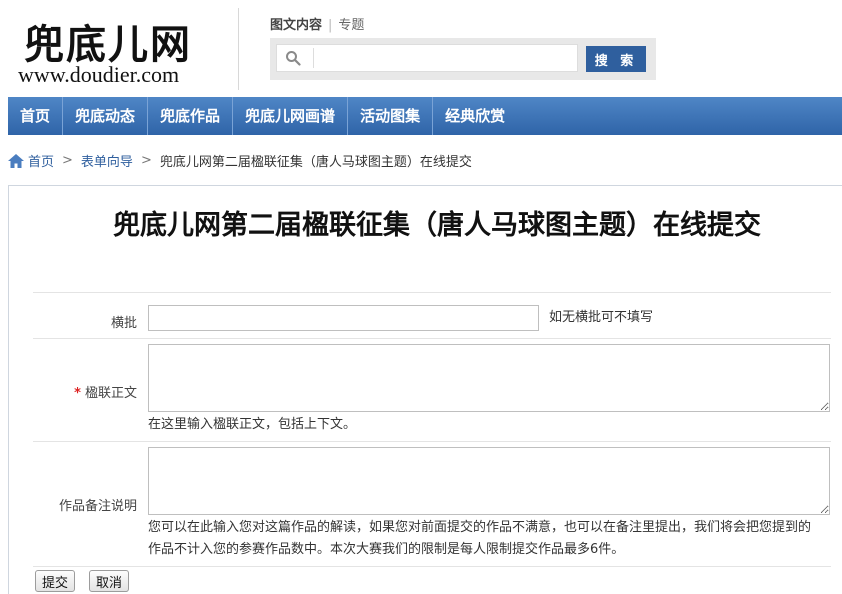 This screenshot has width=842, height=594. What do you see at coordinates (437, 225) in the screenshot?
I see `page-title: 兜底儿网第二届楹联征集（唐人马球图主题）在线提交` at bounding box center [437, 225].